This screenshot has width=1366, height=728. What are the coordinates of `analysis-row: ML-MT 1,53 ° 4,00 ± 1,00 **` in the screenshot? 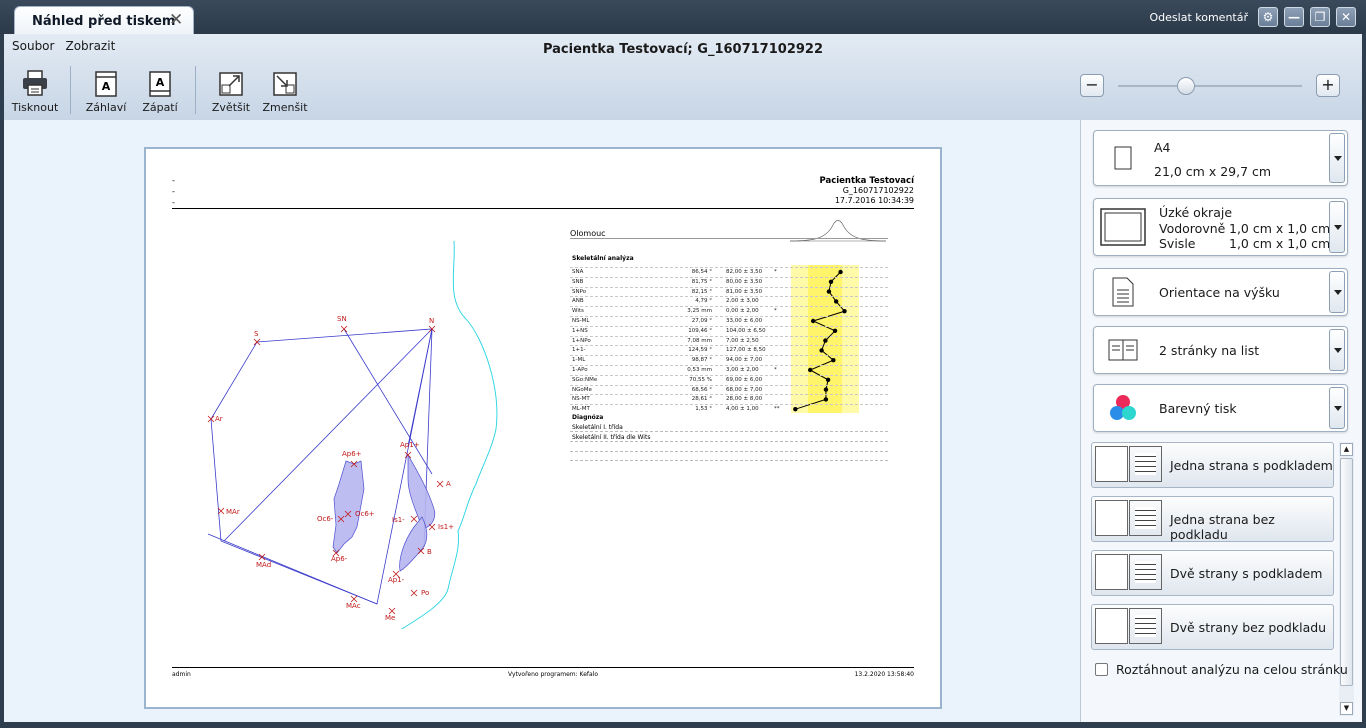 It's located at (729, 409).